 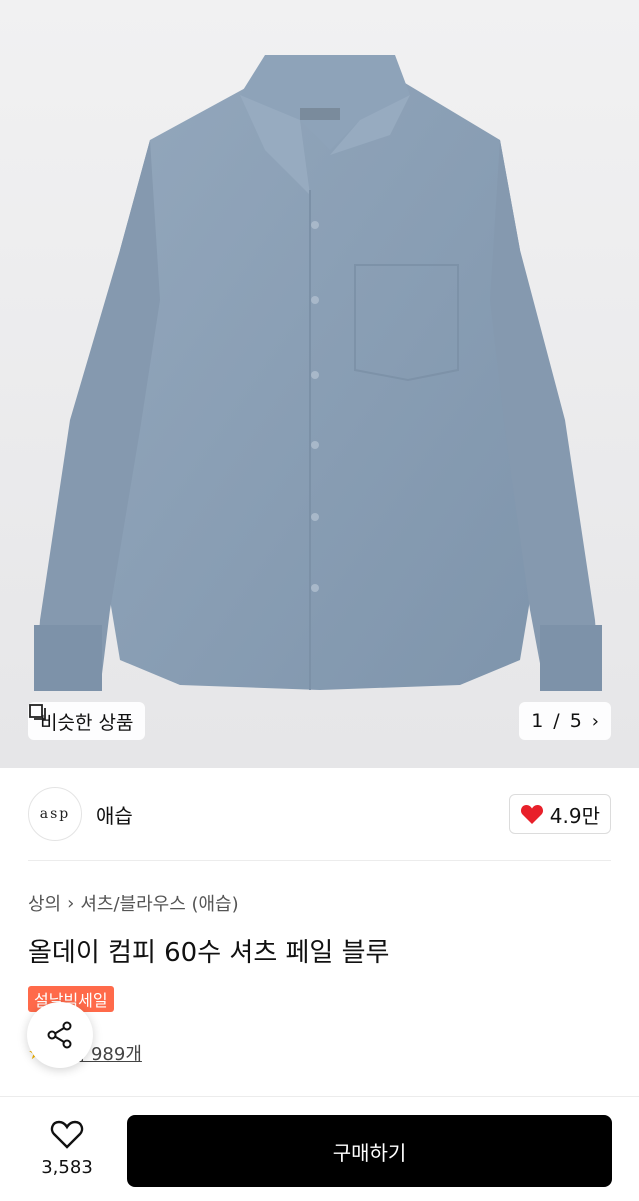 What do you see at coordinates (537, 721) in the screenshot?
I see `pager-current: 1` at bounding box center [537, 721].